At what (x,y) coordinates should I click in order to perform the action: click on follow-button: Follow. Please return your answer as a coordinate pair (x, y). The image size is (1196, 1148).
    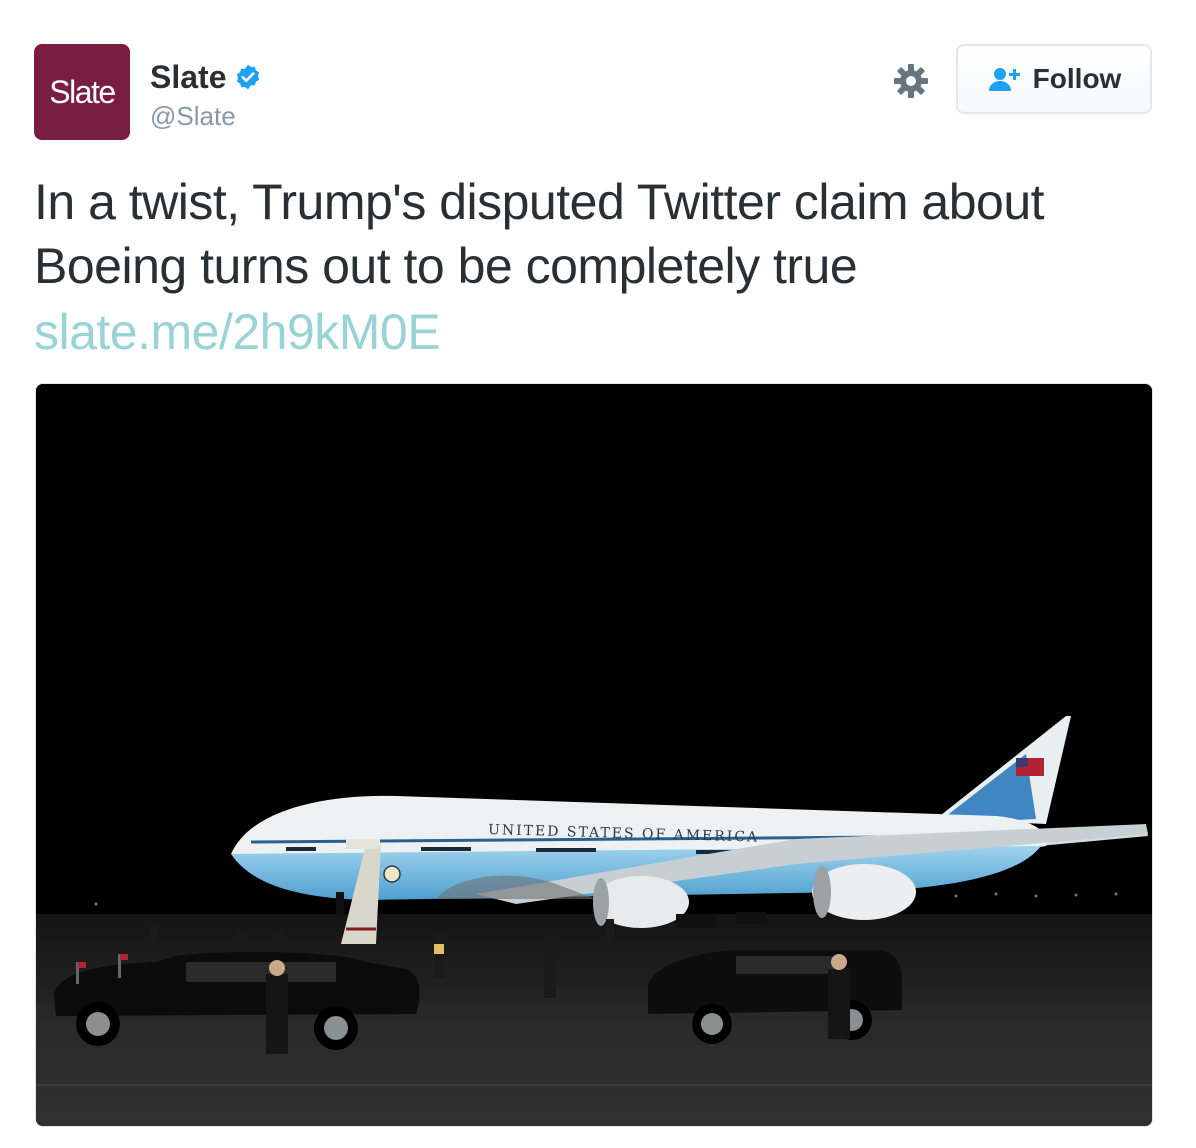
    Looking at the image, I should click on (1054, 79).